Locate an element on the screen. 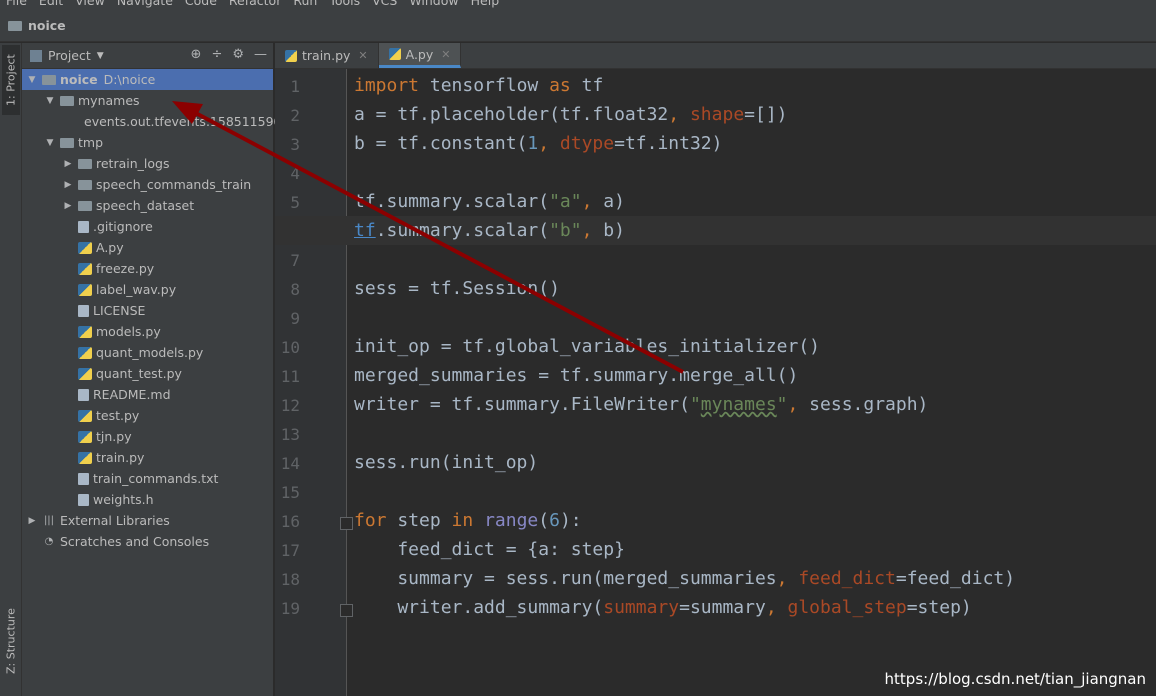 Image resolution: width=1156 pixels, height=696 pixels. line-number: 2 is located at coordinates (295, 115).